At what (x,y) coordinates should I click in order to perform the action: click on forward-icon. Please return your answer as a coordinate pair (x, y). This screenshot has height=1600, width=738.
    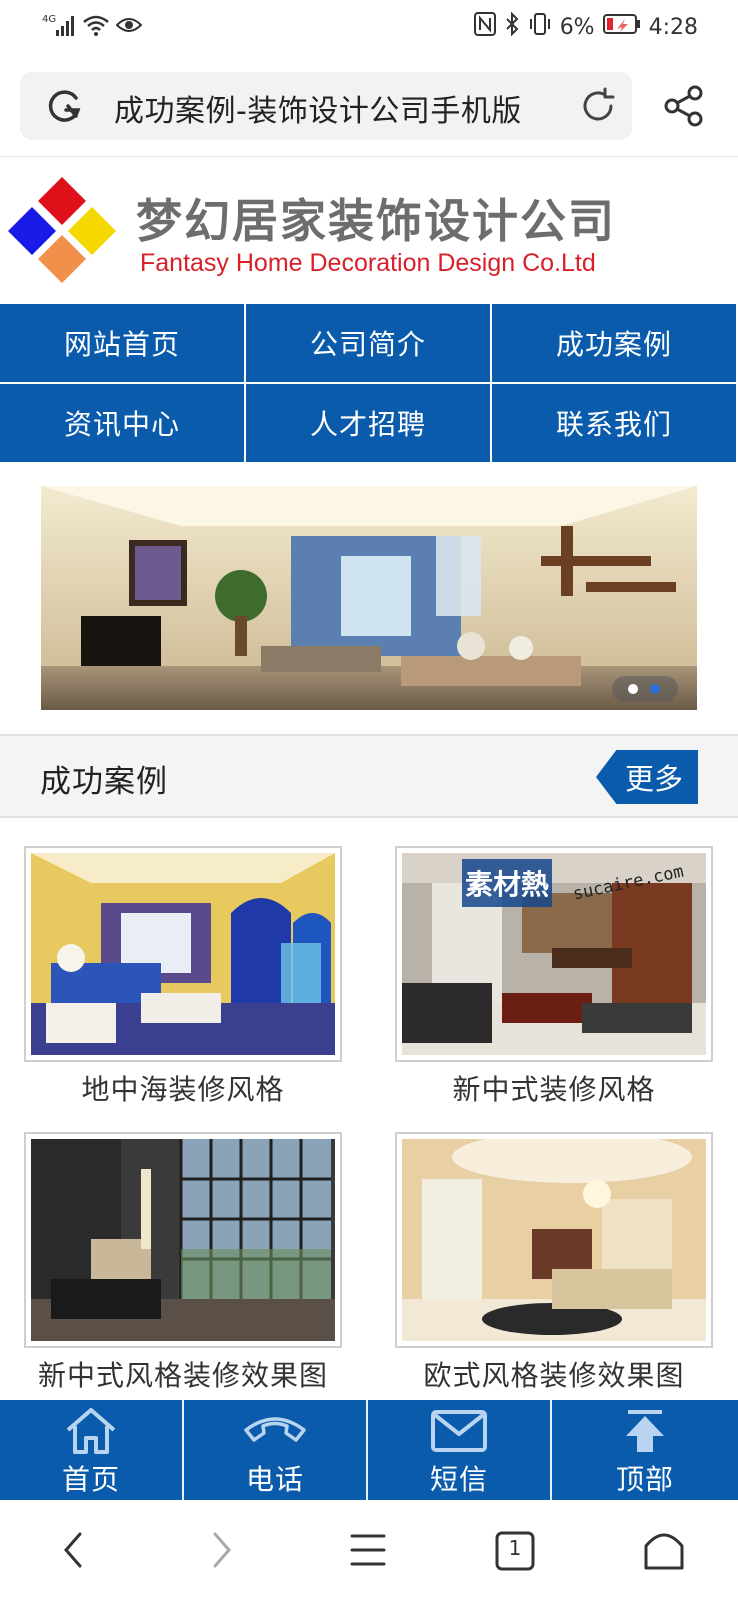
    Looking at the image, I should click on (220, 1552).